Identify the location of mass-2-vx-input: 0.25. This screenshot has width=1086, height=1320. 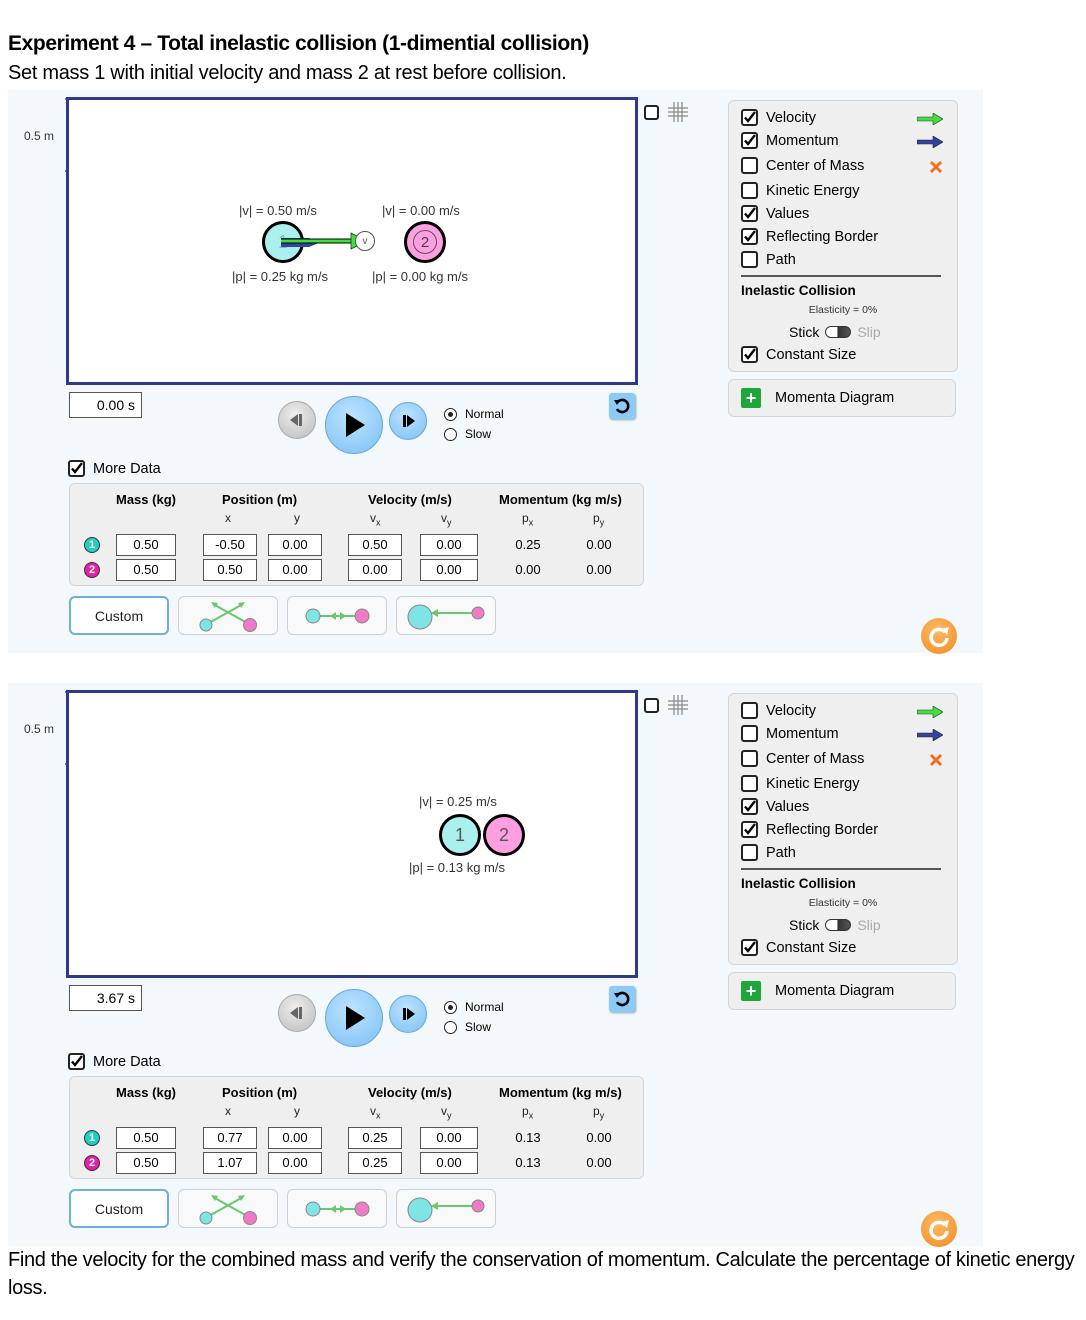
(375, 1163).